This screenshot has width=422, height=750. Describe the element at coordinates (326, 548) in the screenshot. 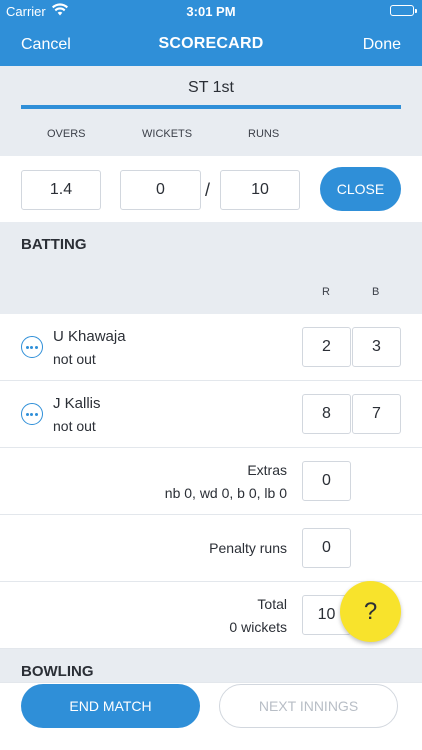

I see `penalty-runs-field: 0` at that location.